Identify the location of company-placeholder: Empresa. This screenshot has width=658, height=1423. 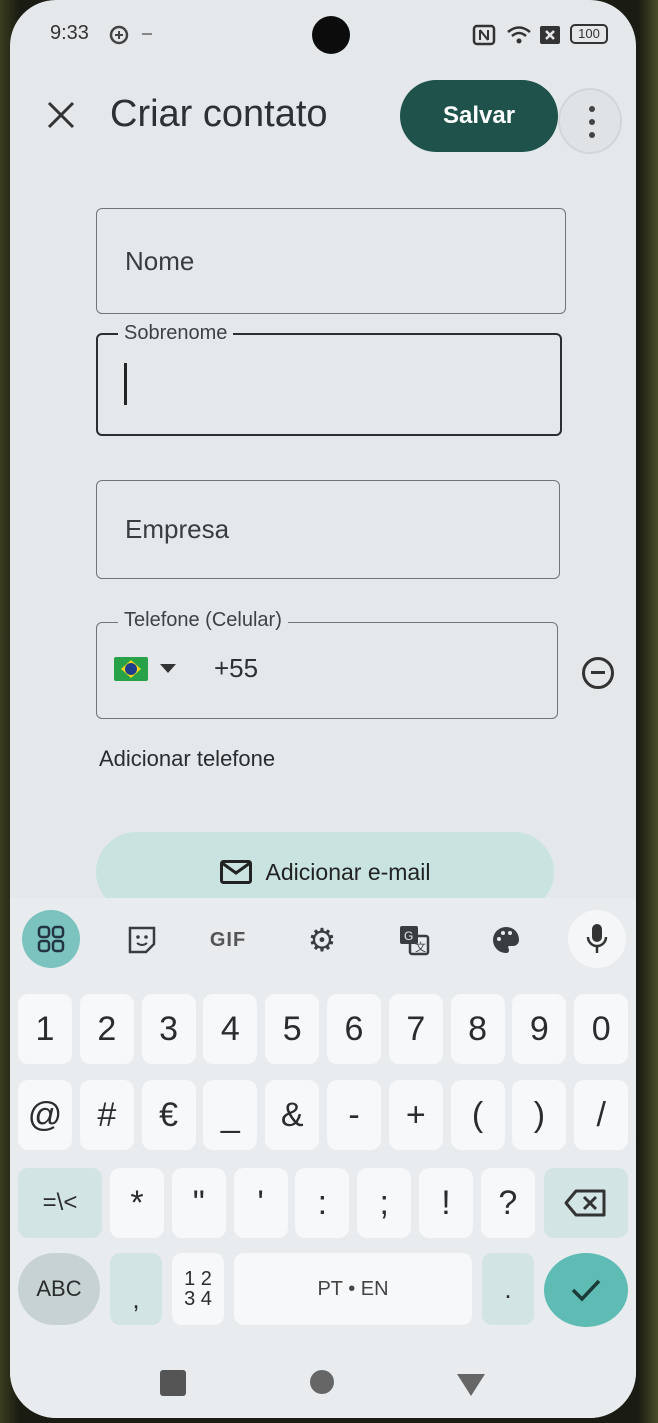
(177, 529).